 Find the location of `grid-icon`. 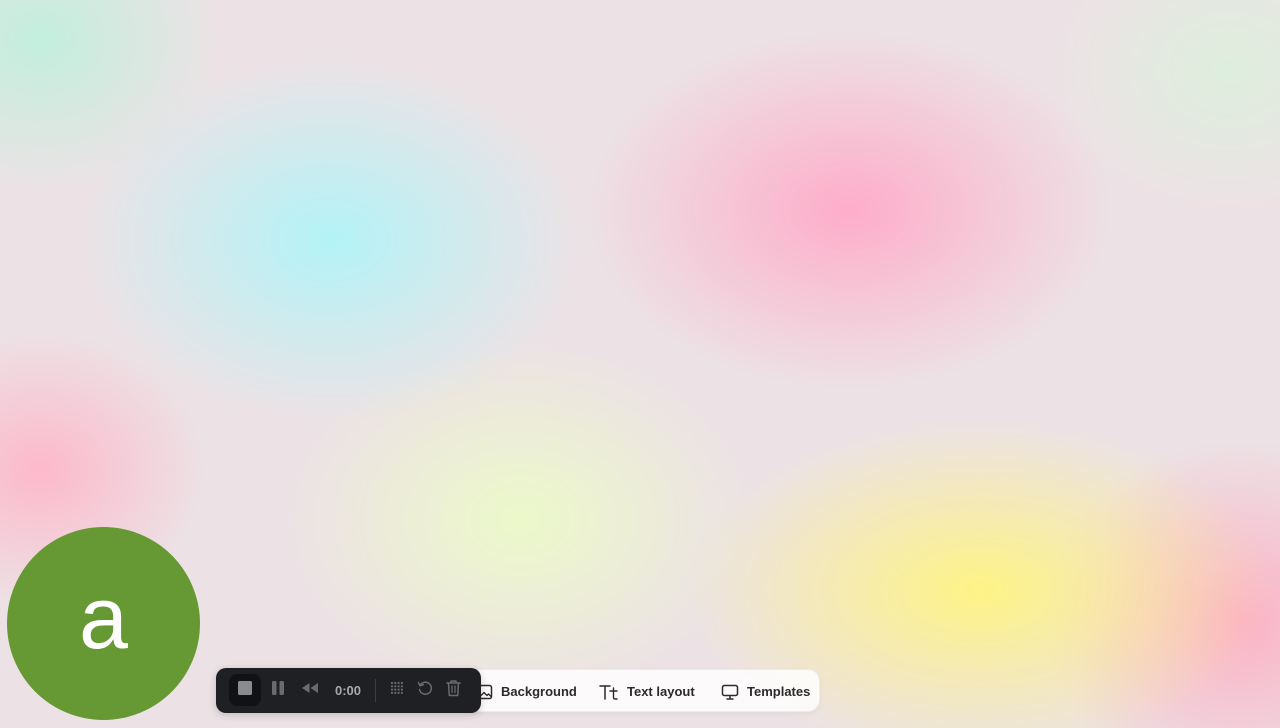

grid-icon is located at coordinates (397, 690).